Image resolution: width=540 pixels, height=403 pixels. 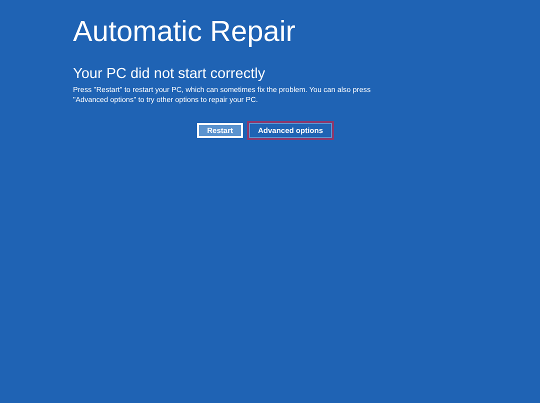 I want to click on page-title: Automatic Repair, so click(x=184, y=32).